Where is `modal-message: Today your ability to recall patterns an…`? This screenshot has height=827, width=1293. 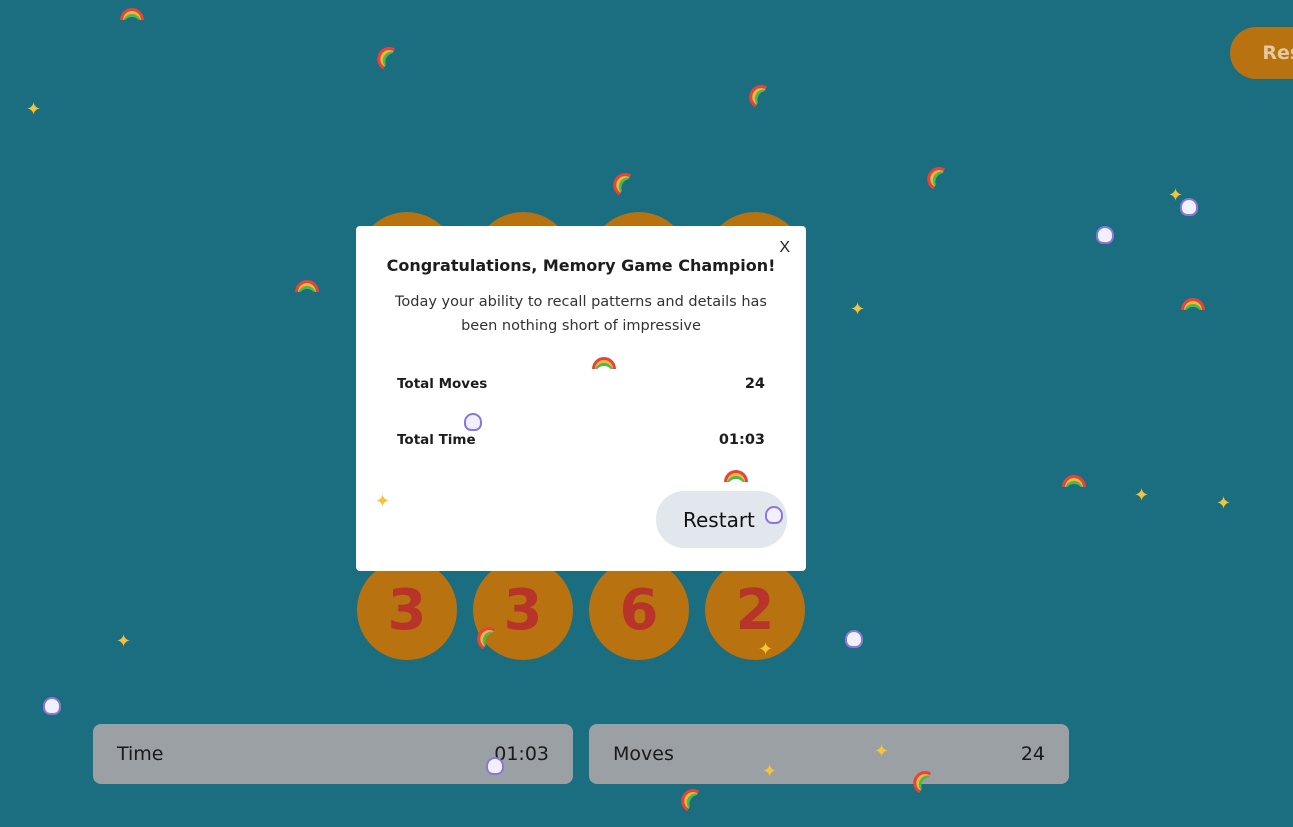 modal-message: Today your ability to recall patterns an… is located at coordinates (581, 314).